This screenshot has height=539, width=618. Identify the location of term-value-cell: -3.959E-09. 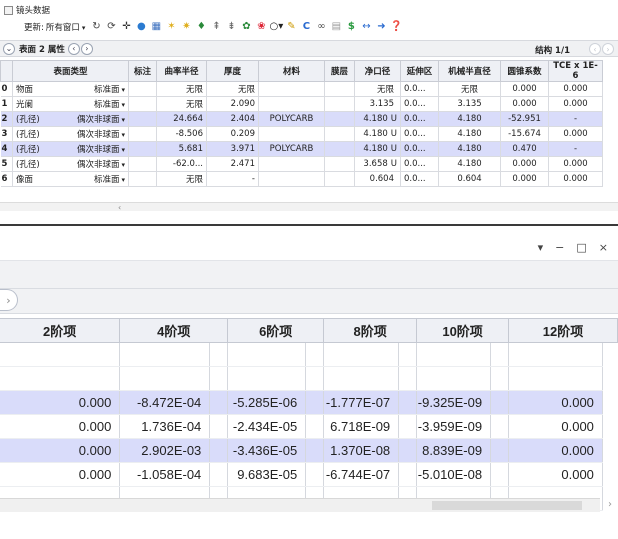
(454, 426).